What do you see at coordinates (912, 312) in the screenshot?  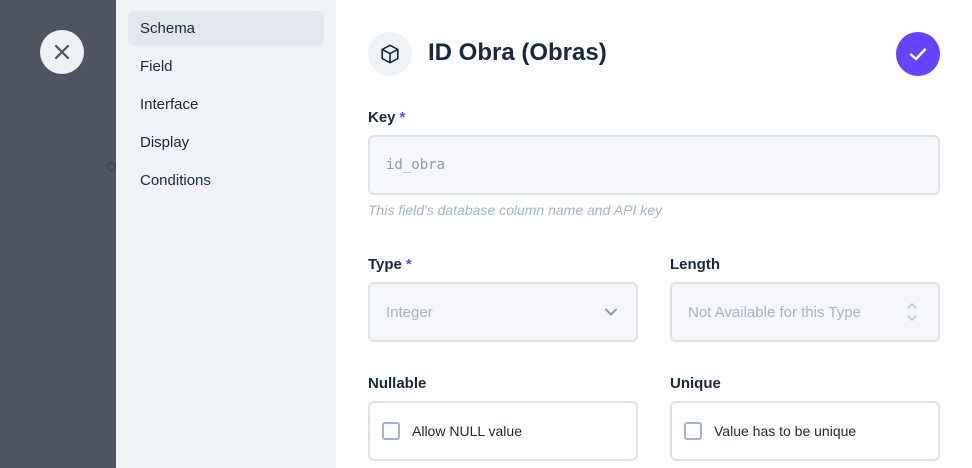 I see `length-stepper` at bounding box center [912, 312].